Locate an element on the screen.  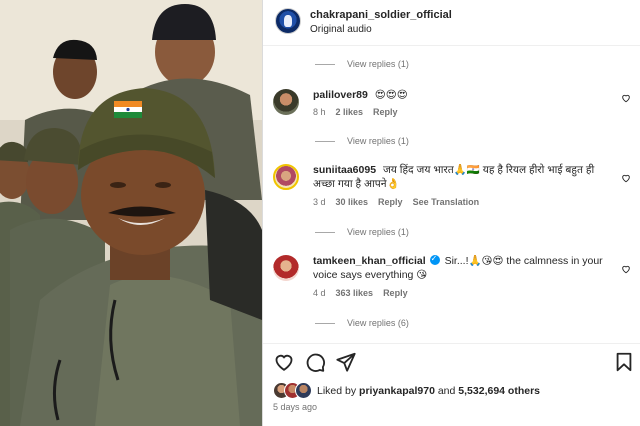
commenter-username: palilover89 is located at coordinates (340, 95).